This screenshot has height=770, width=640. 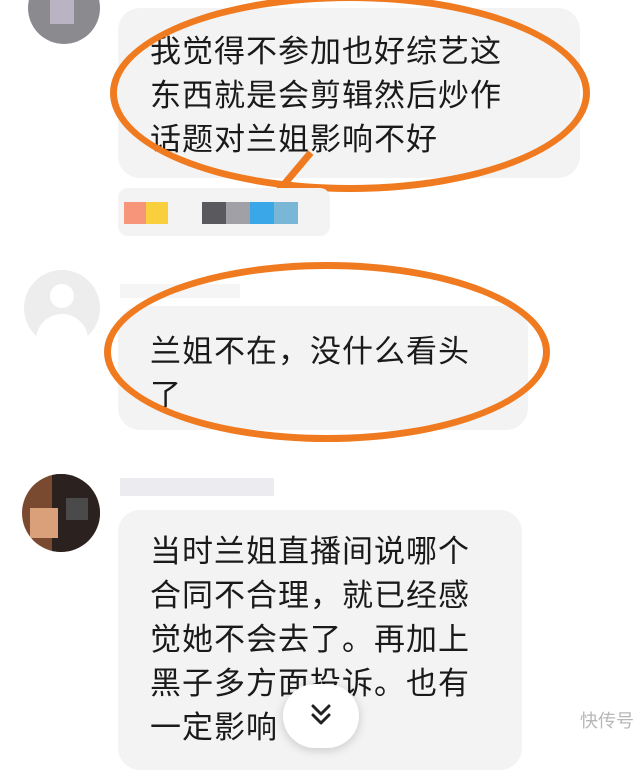 I want to click on watermark: 快传号, so click(x=607, y=720).